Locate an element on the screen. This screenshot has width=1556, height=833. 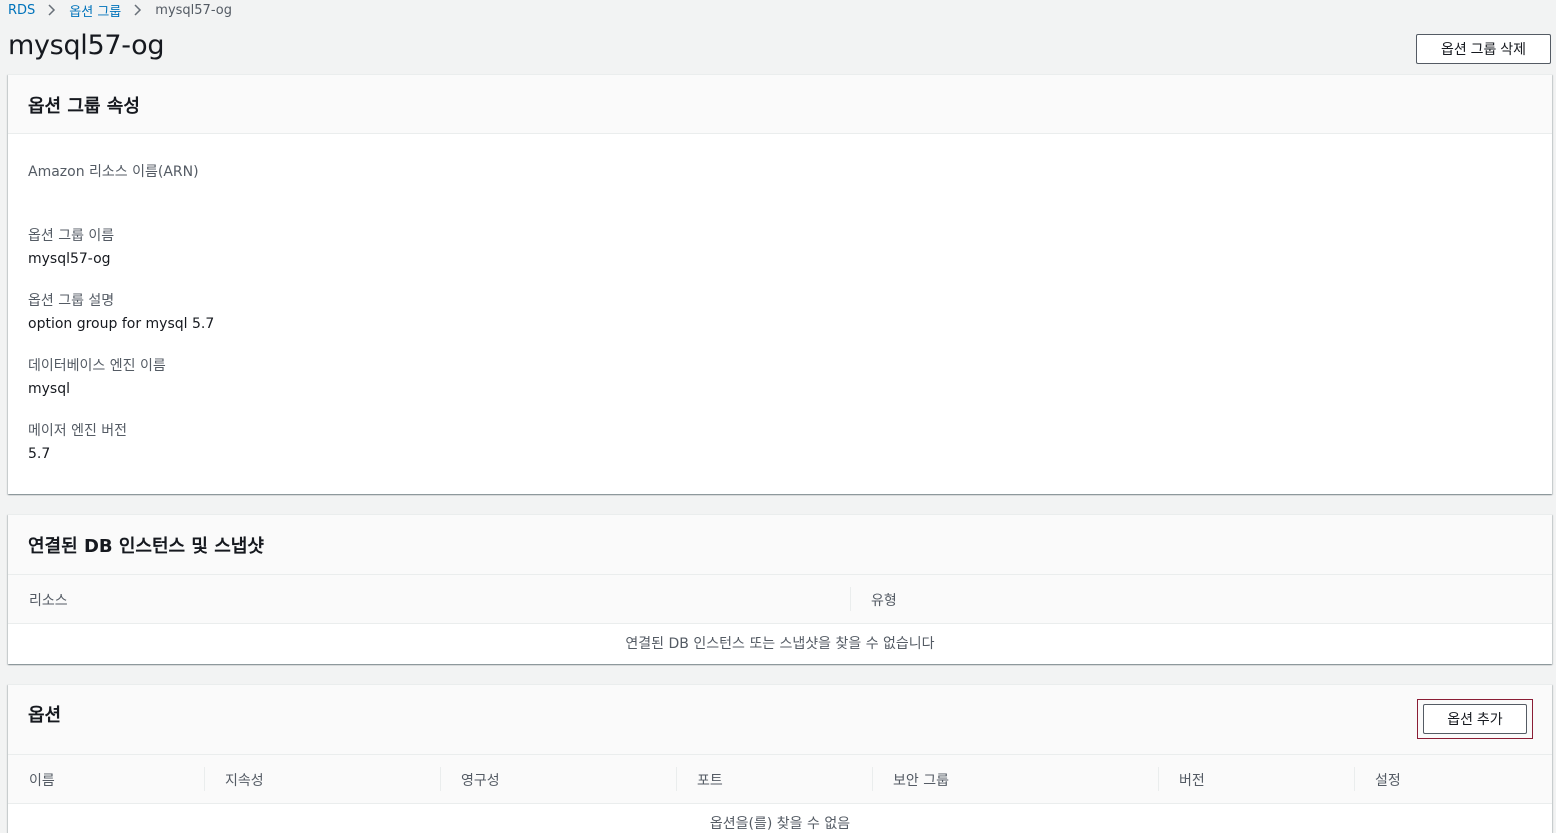
column-header-resource: 리소스 is located at coordinates (48, 600).